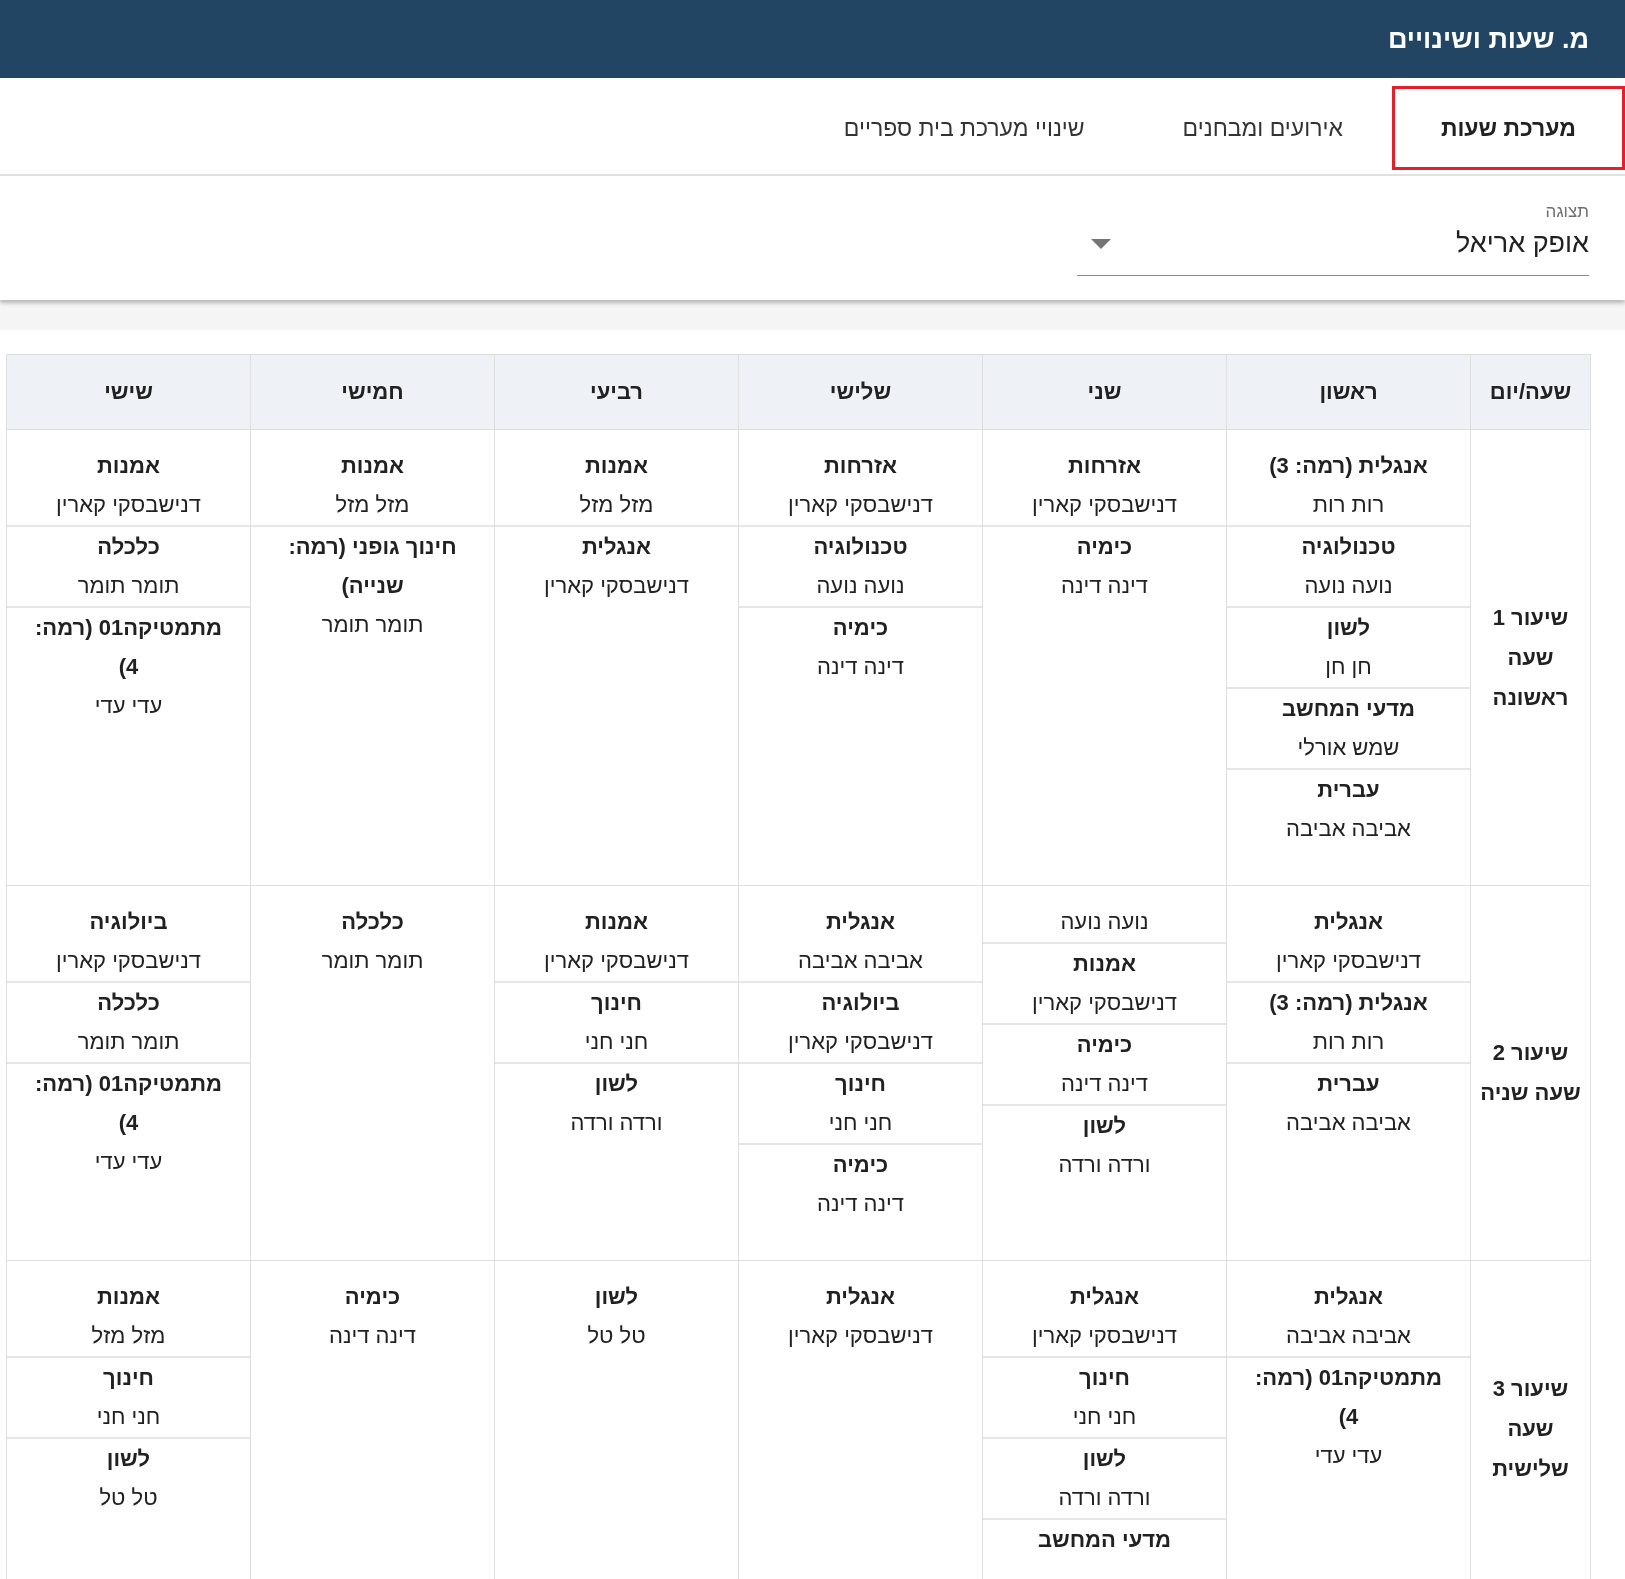 Image resolution: width=1625 pixels, height=1579 pixels. What do you see at coordinates (616, 392) in the screenshot?
I see `column-header: רביעי` at bounding box center [616, 392].